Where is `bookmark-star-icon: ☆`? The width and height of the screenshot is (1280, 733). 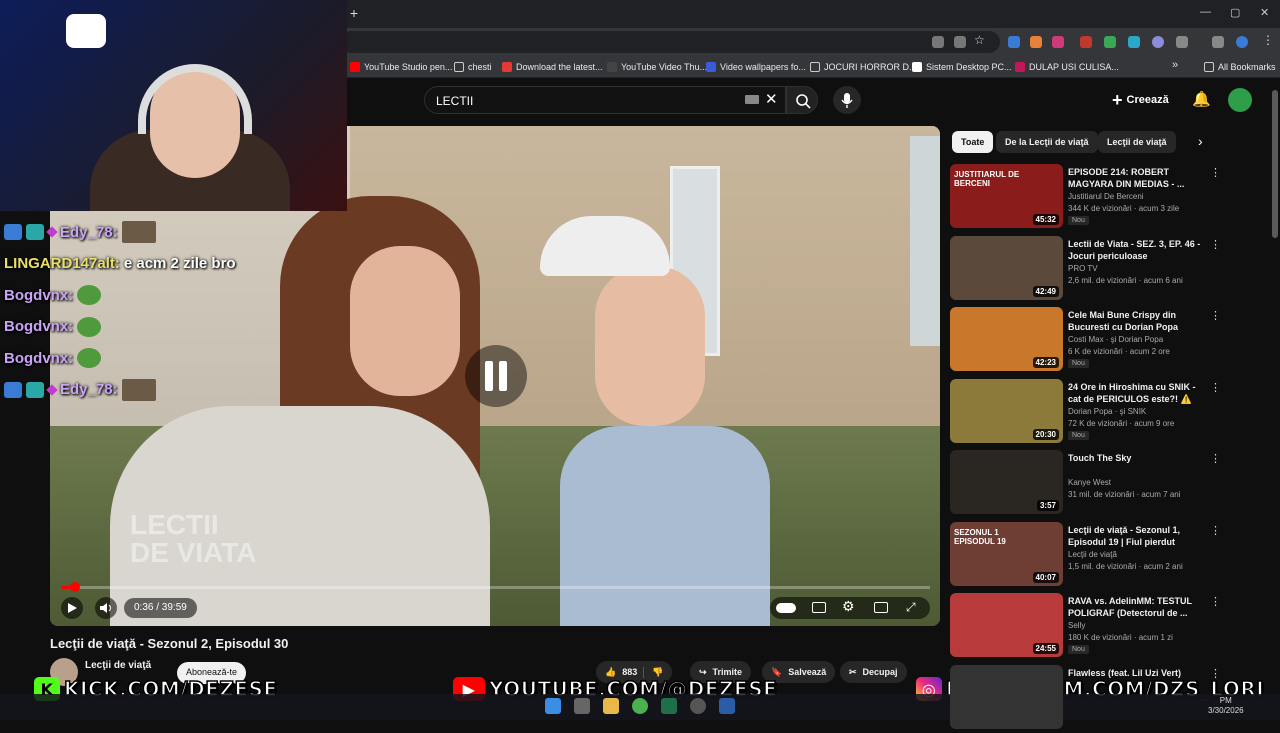
bookmark-star-icon: ☆ is located at coordinates (979, 40).